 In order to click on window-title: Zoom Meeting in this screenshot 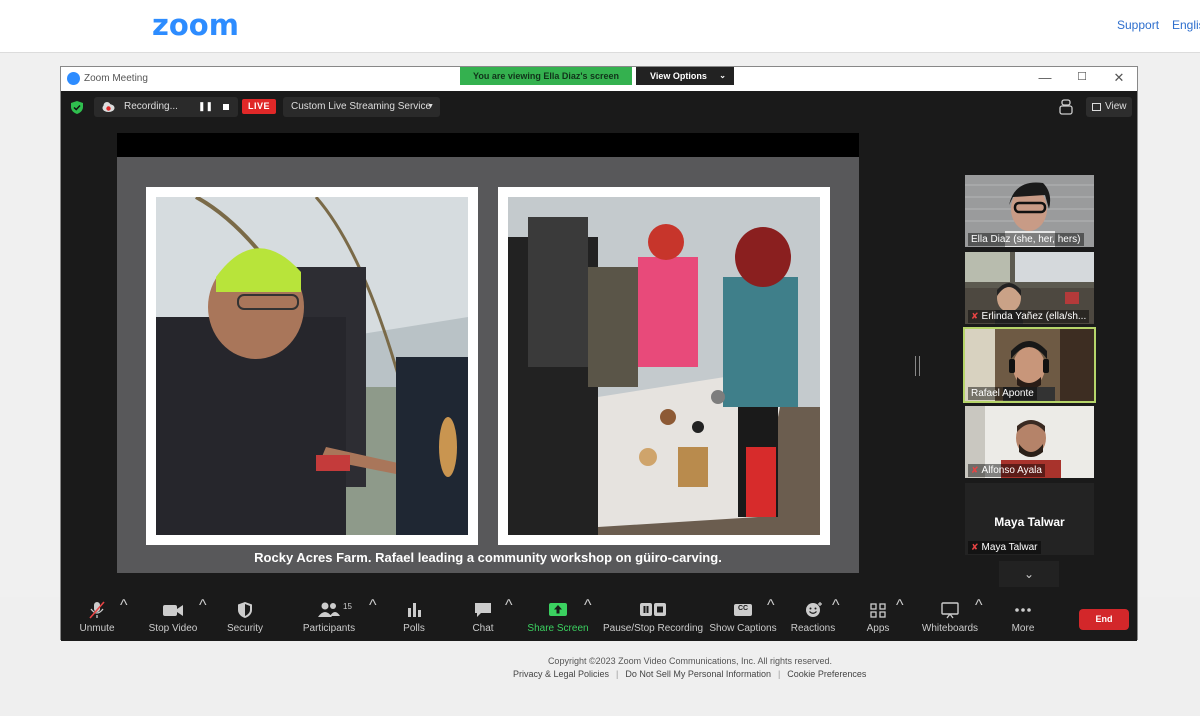, I will do `click(116, 78)`.